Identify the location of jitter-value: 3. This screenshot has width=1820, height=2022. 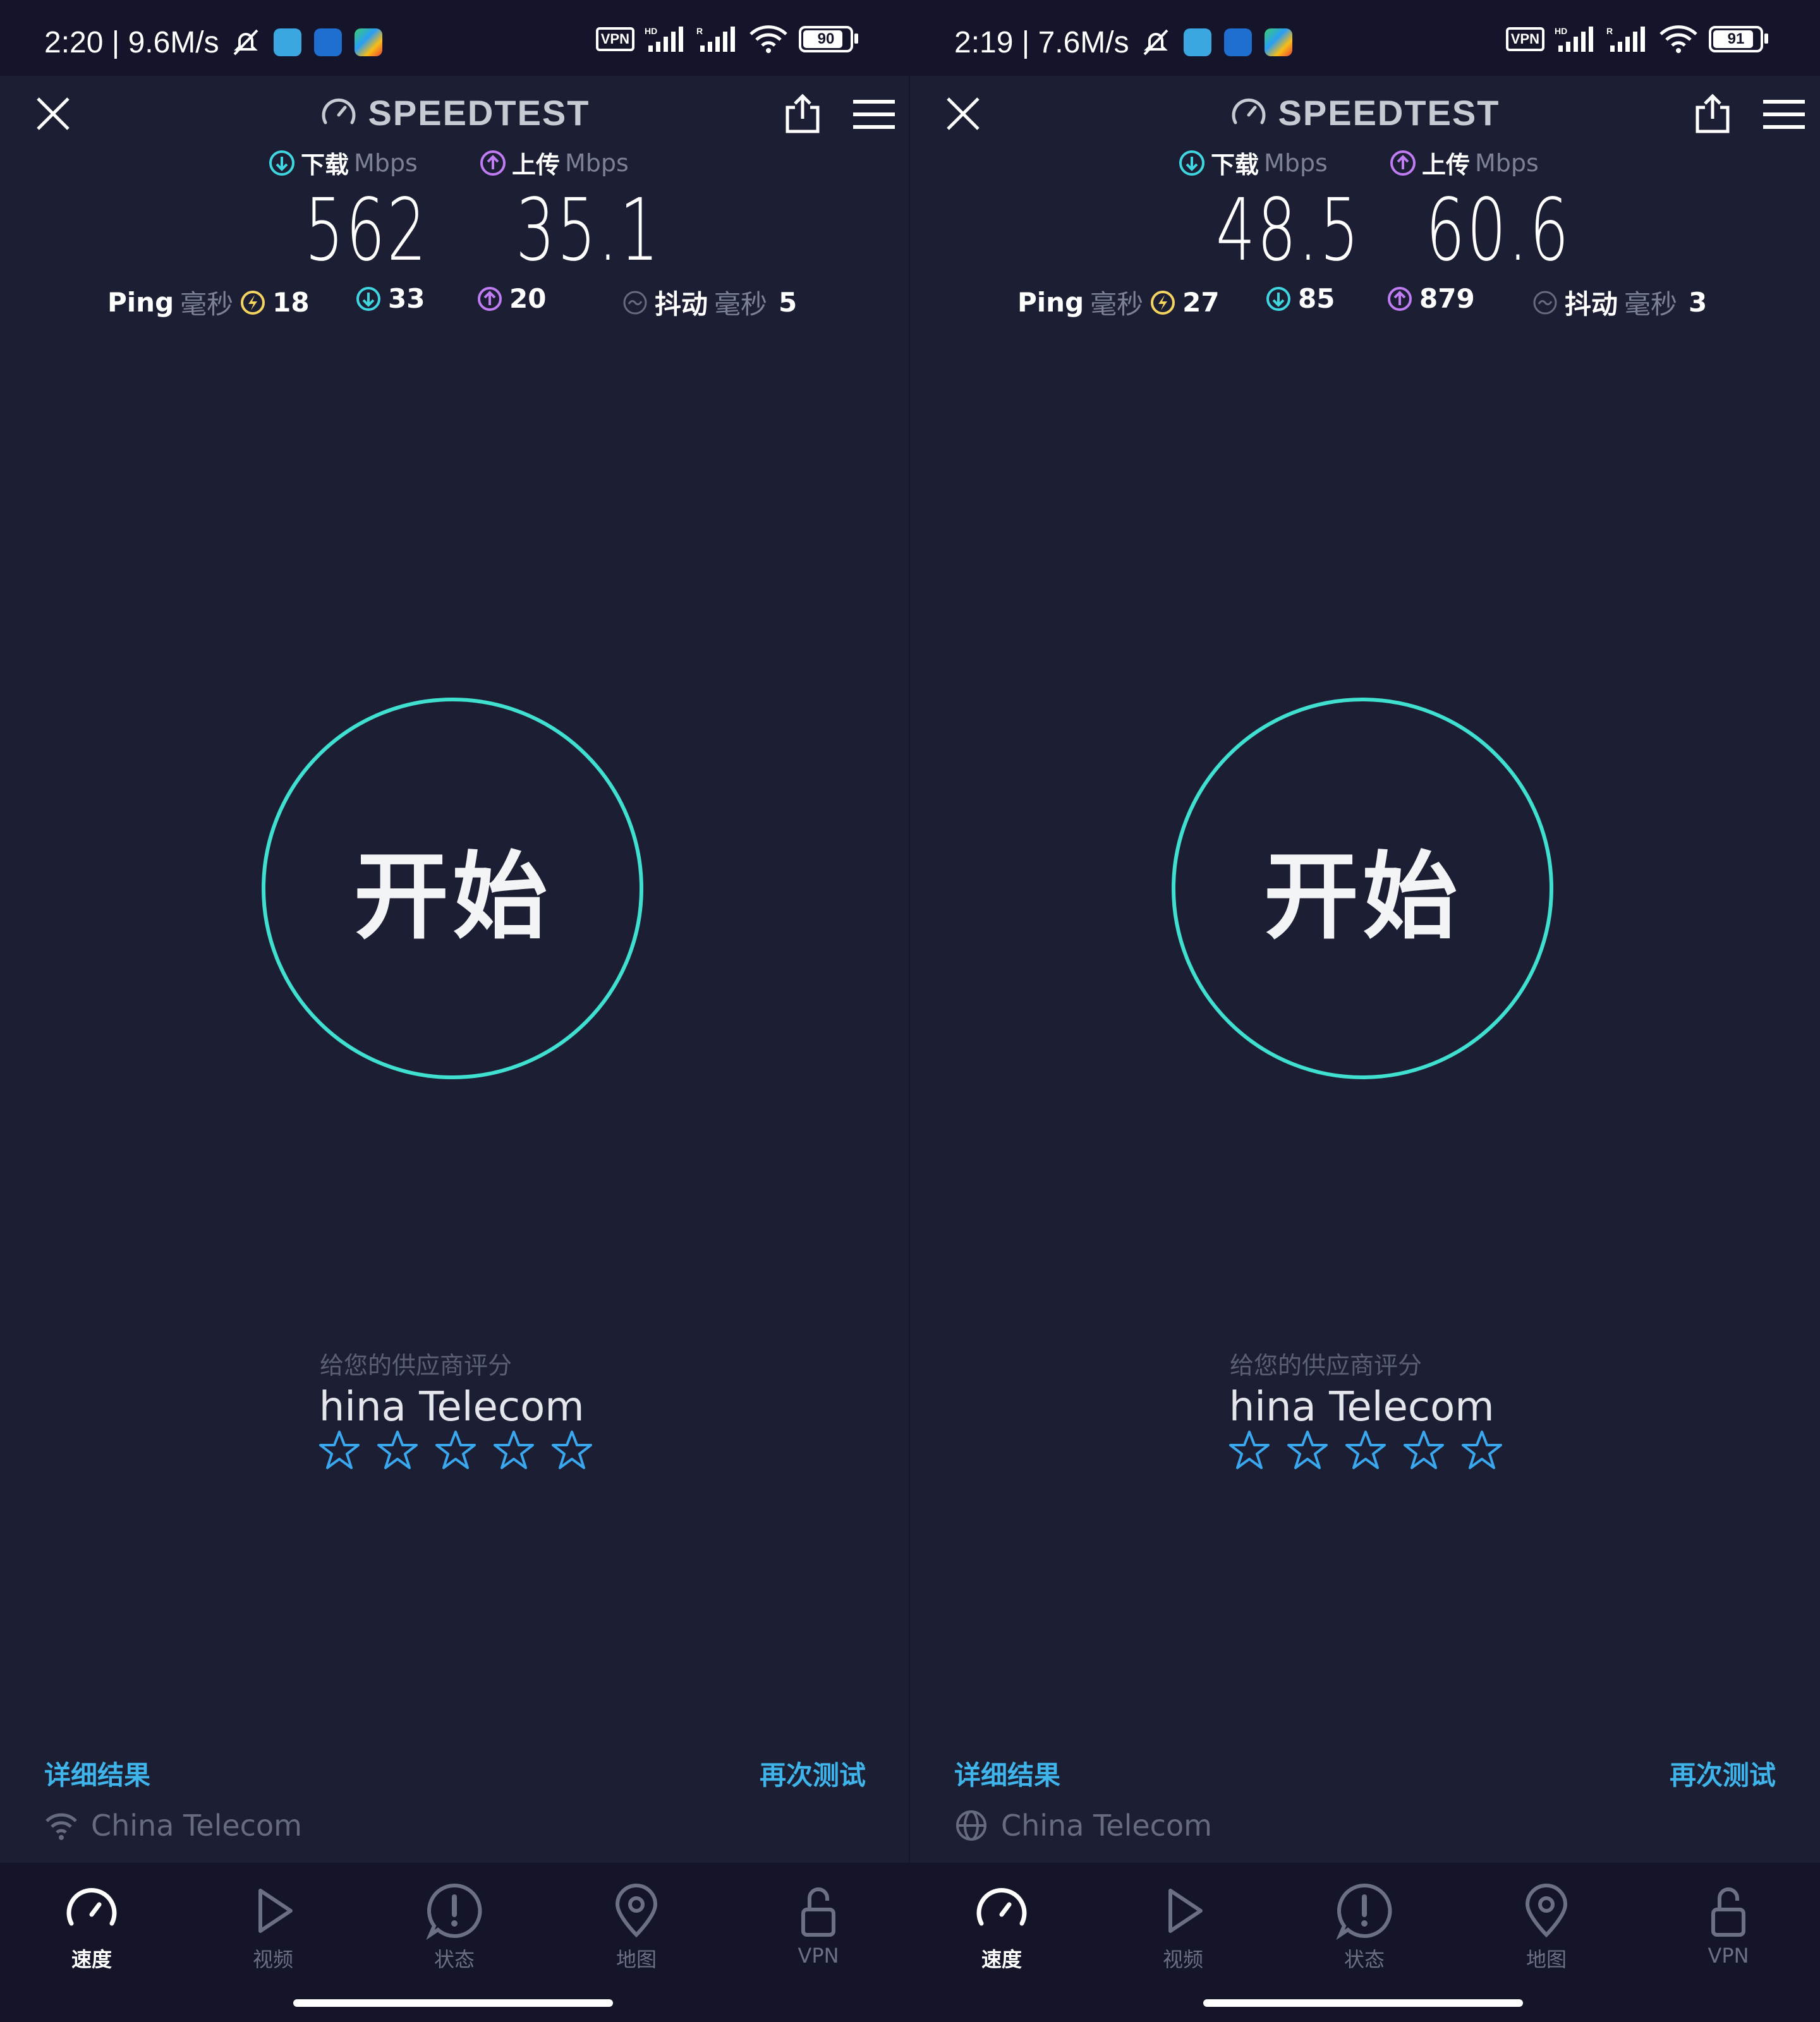
(1698, 302).